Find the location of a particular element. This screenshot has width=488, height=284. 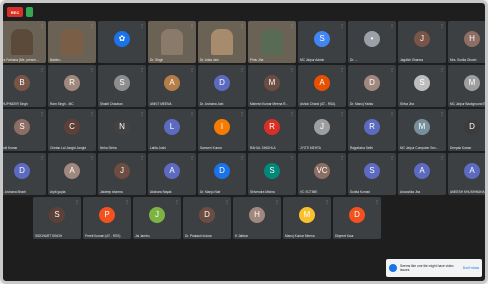

participant-tile: D ⋮ Dilpreet Kaur is located at coordinates (357, 218).